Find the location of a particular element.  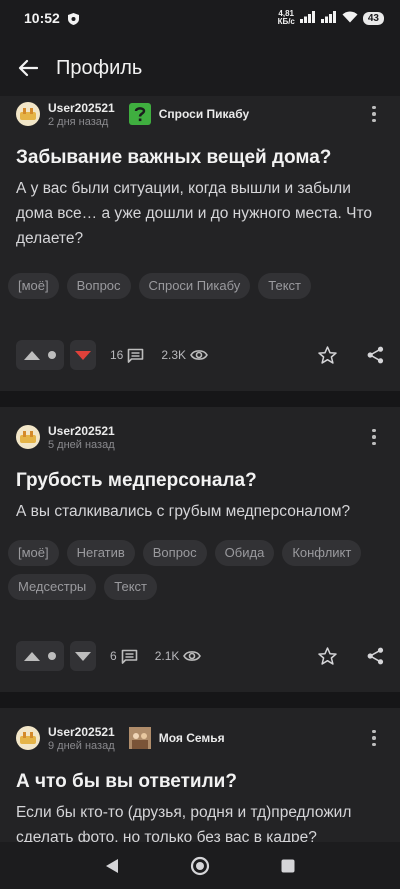

post-actions: 6 2.1K is located at coordinates (200, 656).